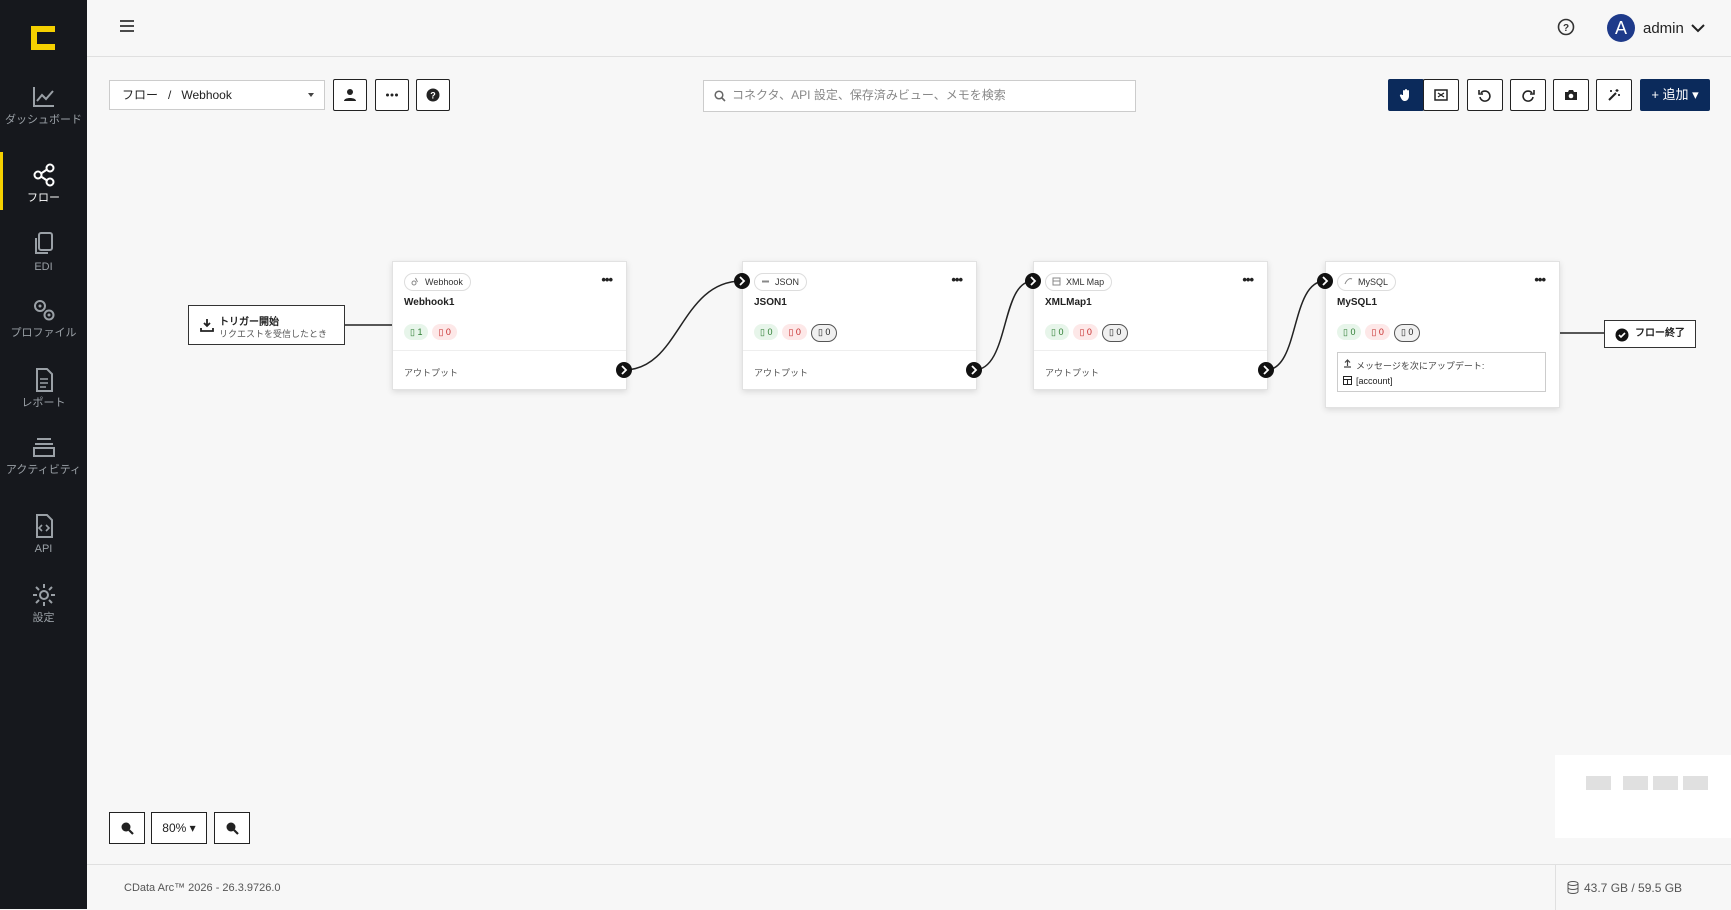 The width and height of the screenshot is (1731, 910). What do you see at coordinates (1367, 282) in the screenshot?
I see `connector-type-badge: MySQL` at bounding box center [1367, 282].